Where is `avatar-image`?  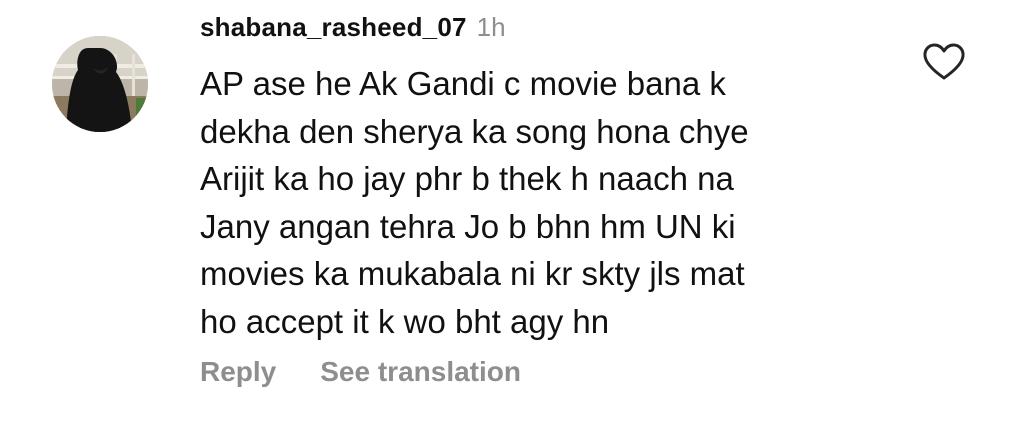 avatar-image is located at coordinates (100, 84).